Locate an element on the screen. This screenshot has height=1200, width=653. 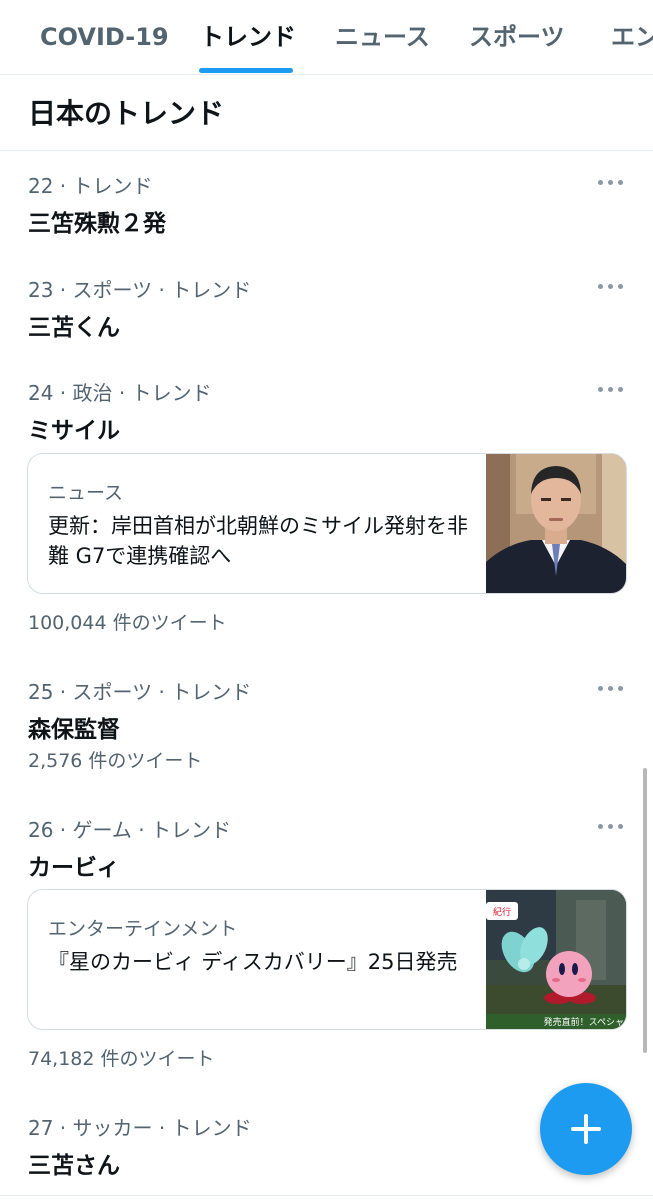
svg-text: 紀行 is located at coordinates (502, 912).